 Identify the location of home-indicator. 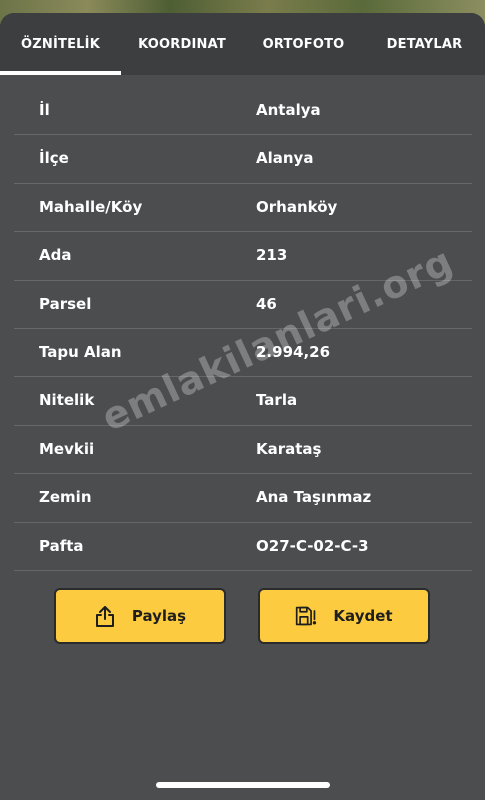
(243, 785).